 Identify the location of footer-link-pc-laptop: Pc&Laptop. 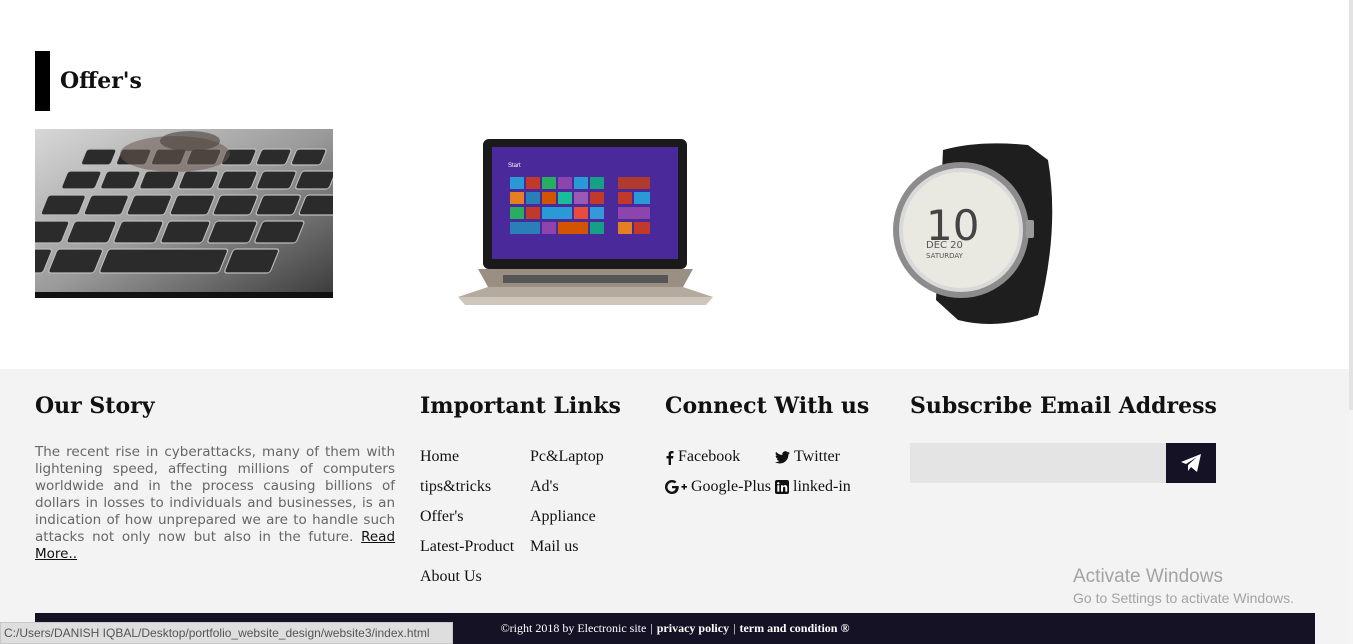
(585, 457).